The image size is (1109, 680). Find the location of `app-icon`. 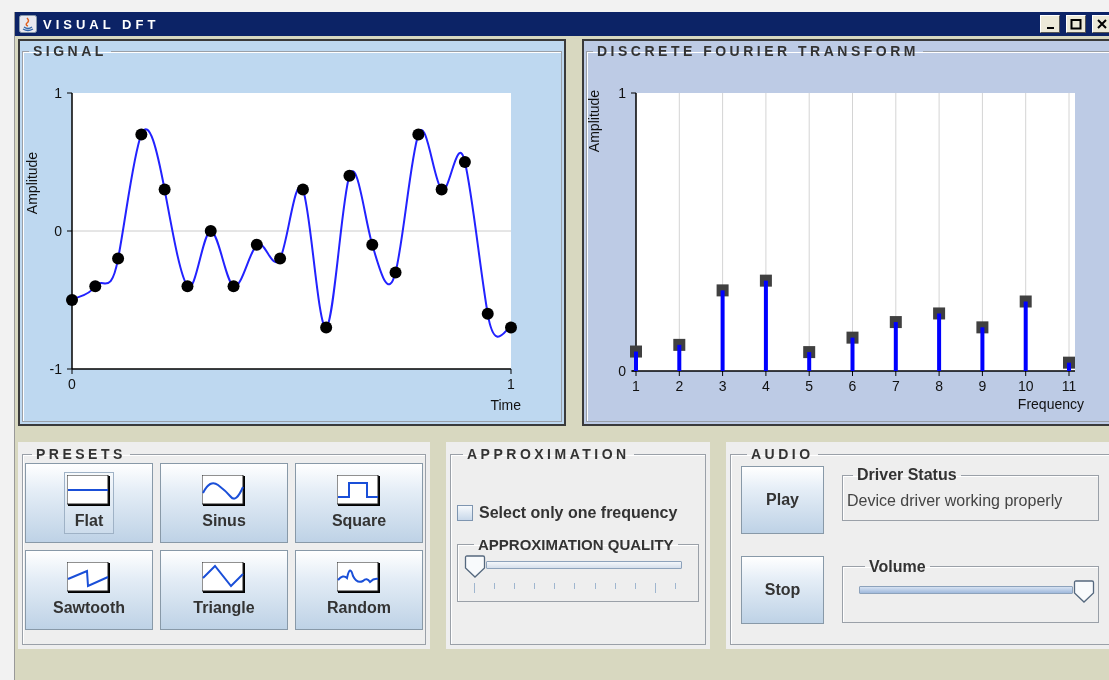

app-icon is located at coordinates (28, 24).